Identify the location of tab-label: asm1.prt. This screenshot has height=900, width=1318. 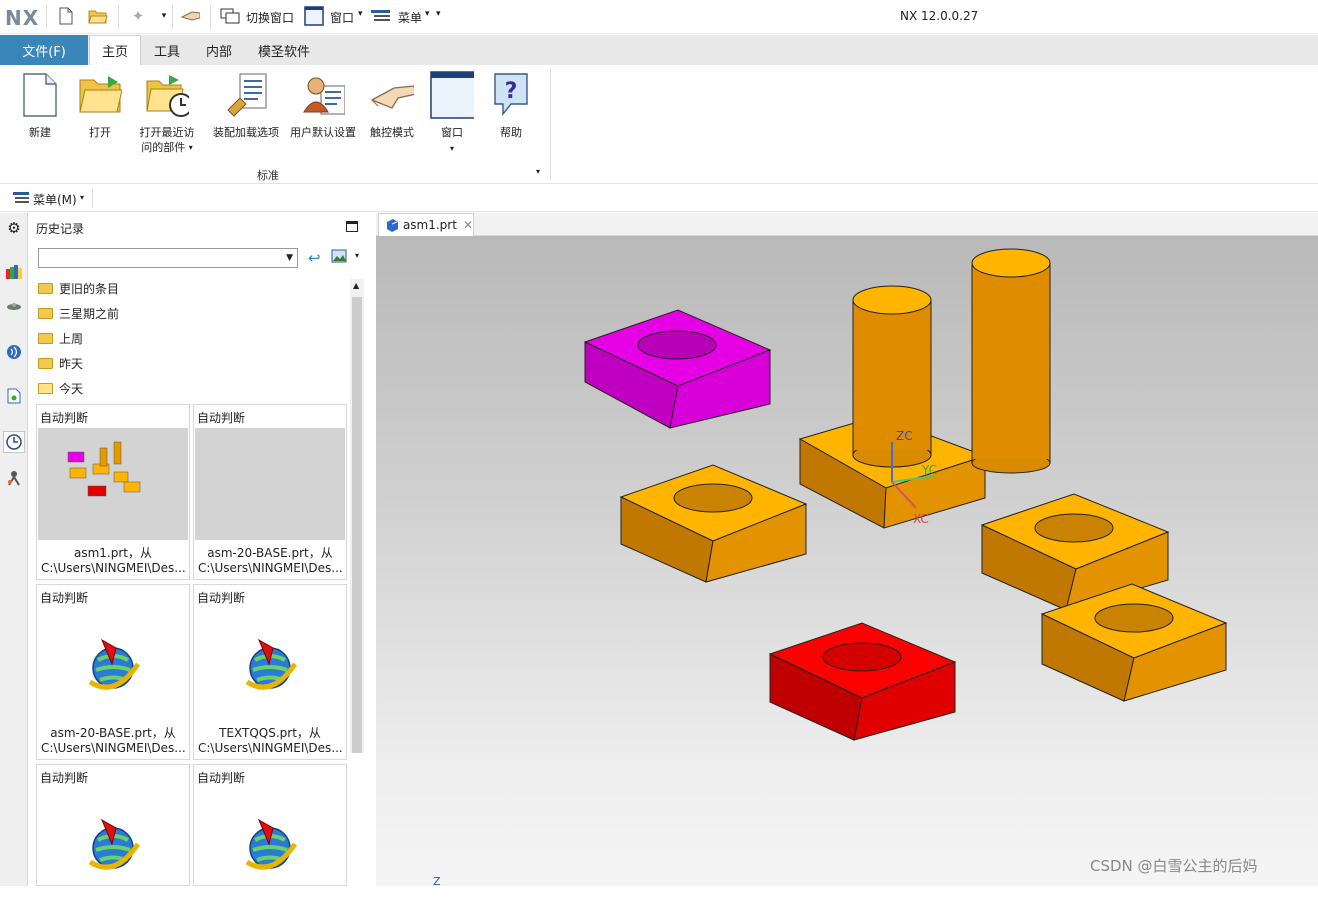
(429, 225).